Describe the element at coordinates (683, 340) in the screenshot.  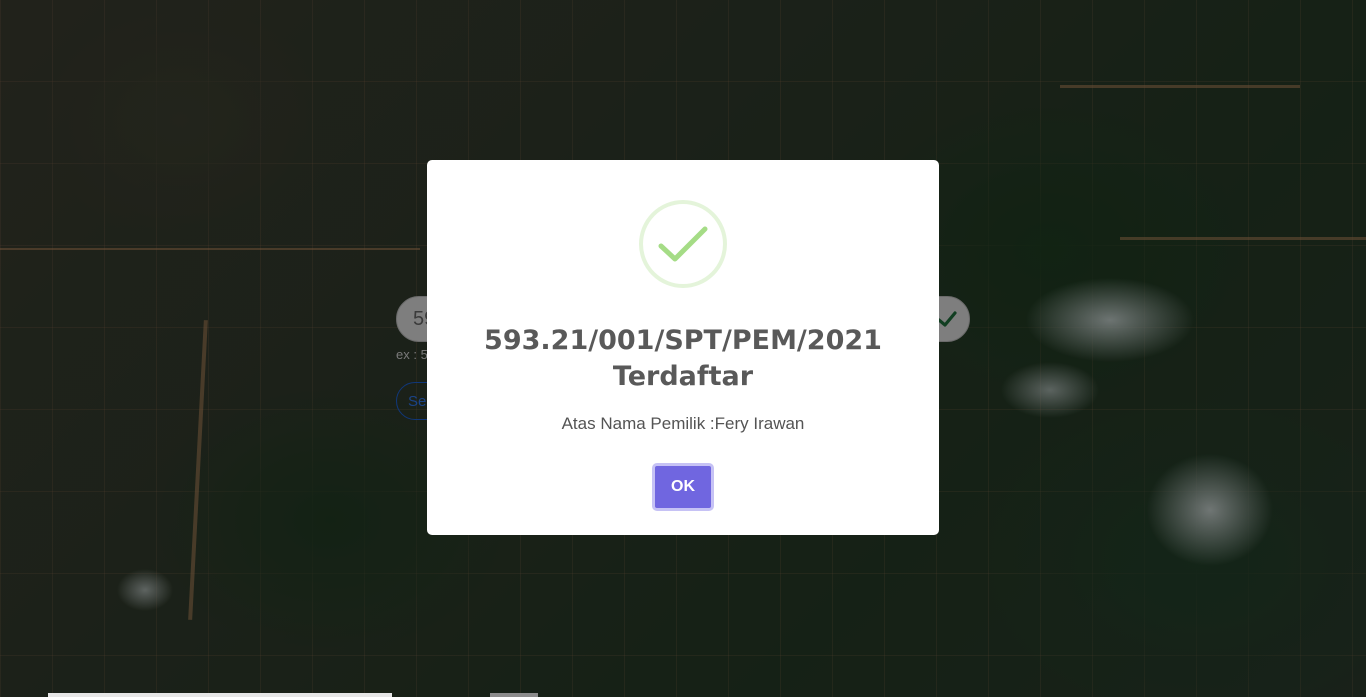
I see `dialog-title-number: 593.21/001/SPT/PEM/2021` at that location.